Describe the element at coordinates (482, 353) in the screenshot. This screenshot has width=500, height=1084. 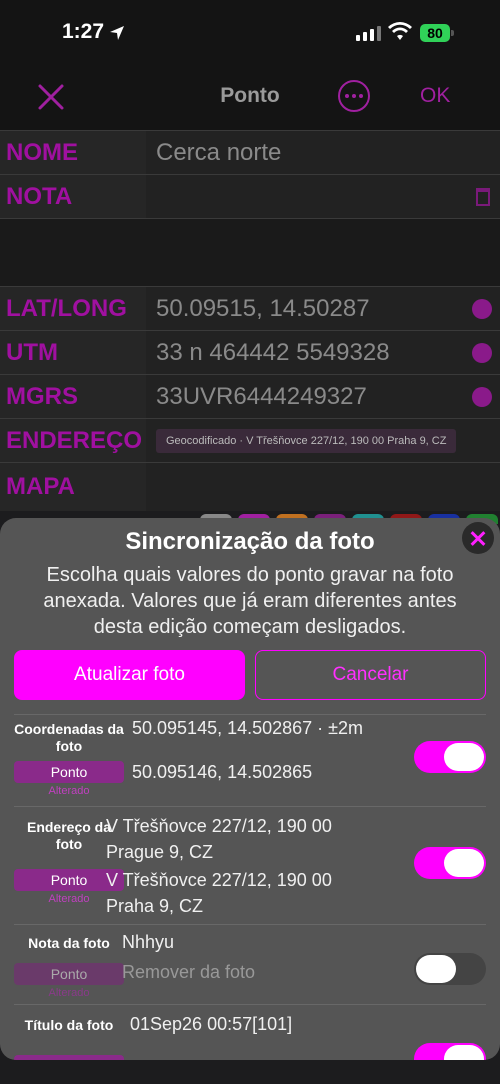
I see `share-utm-icon` at that location.